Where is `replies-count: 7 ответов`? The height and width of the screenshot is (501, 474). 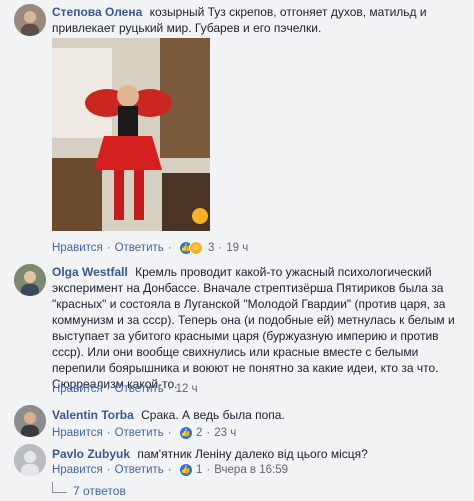
replies-count: 7 ответов is located at coordinates (99, 491).